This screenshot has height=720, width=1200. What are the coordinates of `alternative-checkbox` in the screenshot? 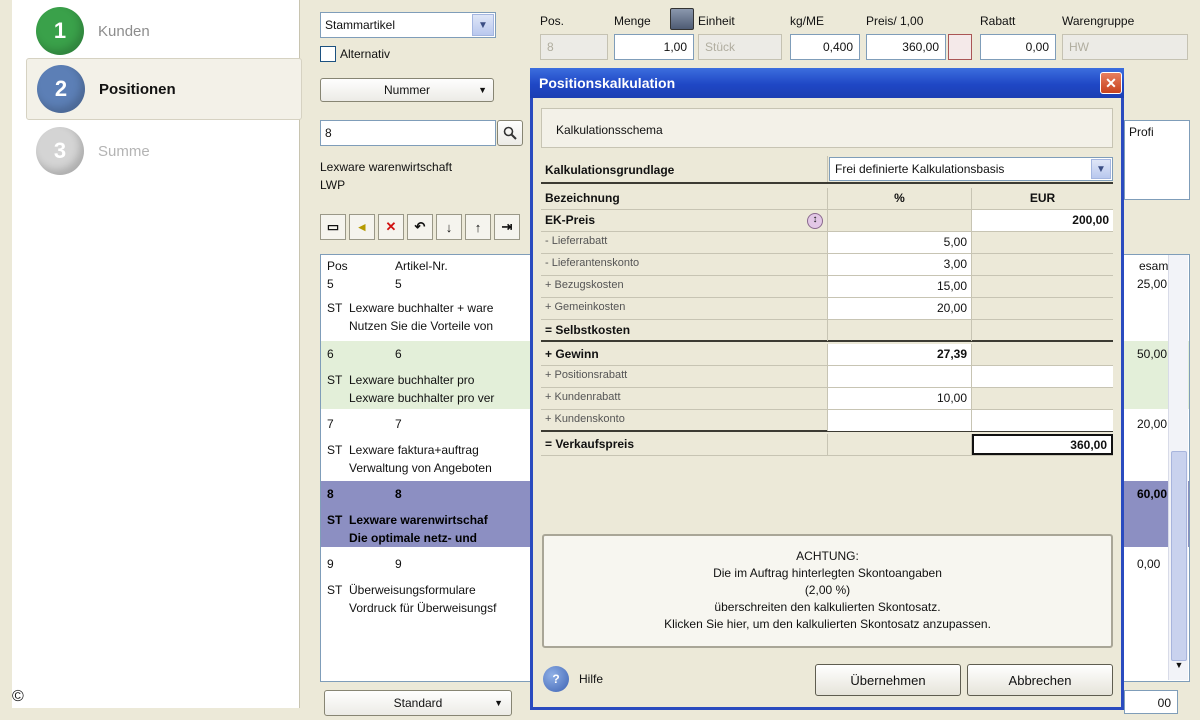 It's located at (328, 54).